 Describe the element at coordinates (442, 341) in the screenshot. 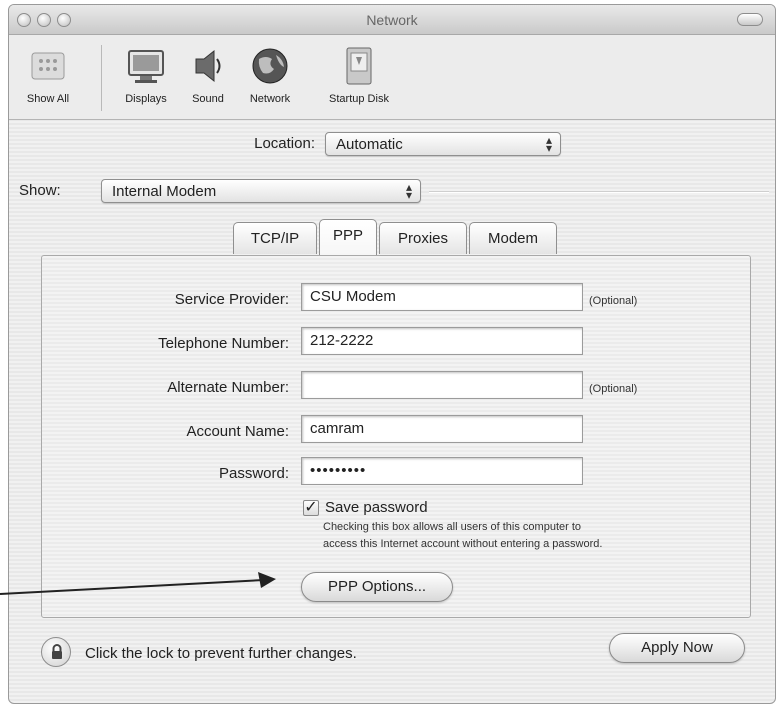

I see `telephone-number-field: 212-2222` at that location.